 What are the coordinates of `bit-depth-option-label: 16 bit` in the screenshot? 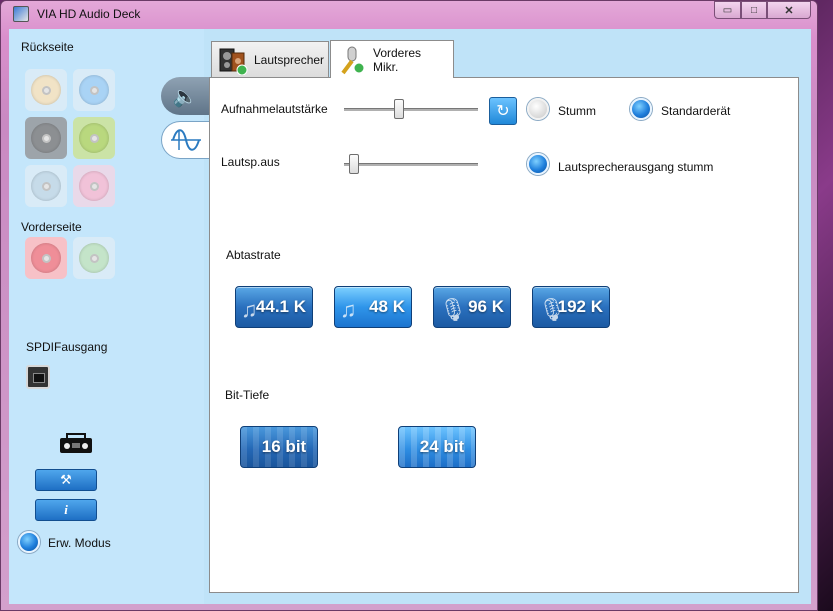 It's located at (284, 446).